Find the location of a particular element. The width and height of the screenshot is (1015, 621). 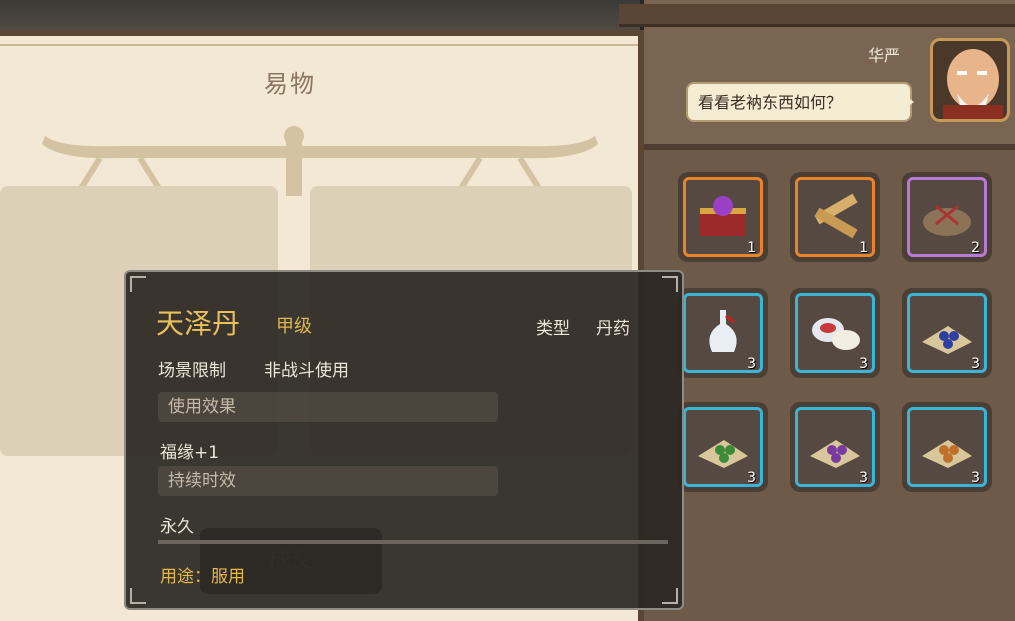

slot-quantity: 2 is located at coordinates (975, 248).